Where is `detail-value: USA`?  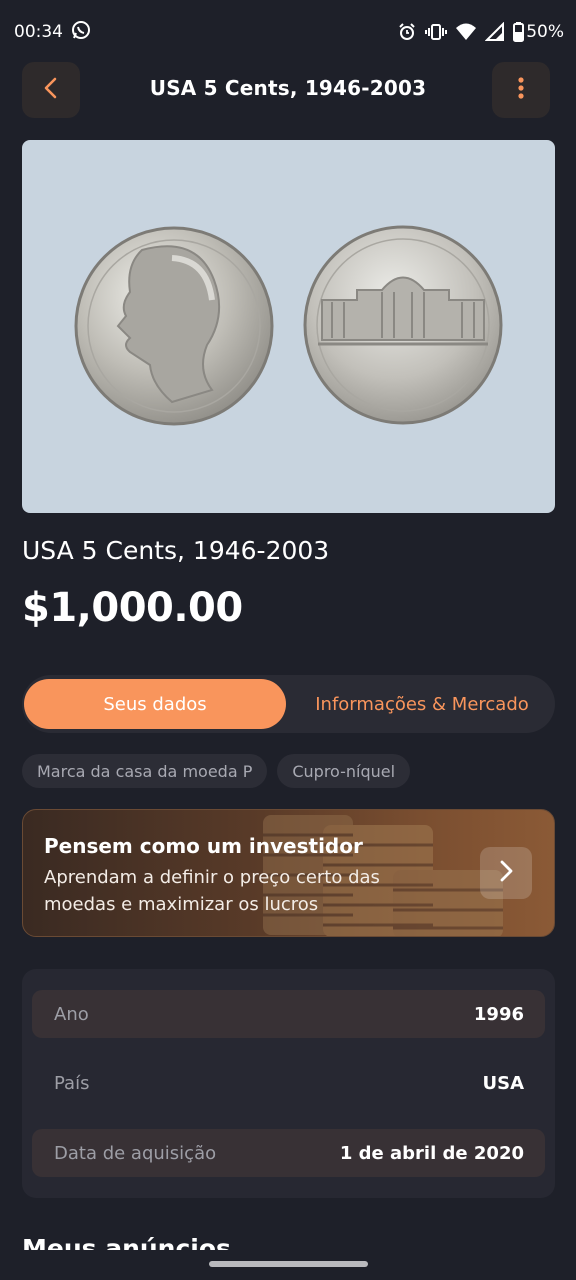 detail-value: USA is located at coordinates (503, 1083).